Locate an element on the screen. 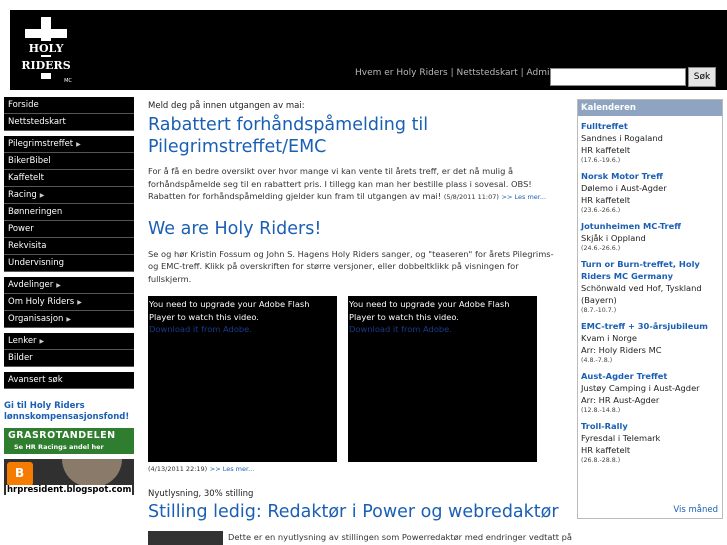  event-date: (4.8.-7.8.) is located at coordinates (597, 360).